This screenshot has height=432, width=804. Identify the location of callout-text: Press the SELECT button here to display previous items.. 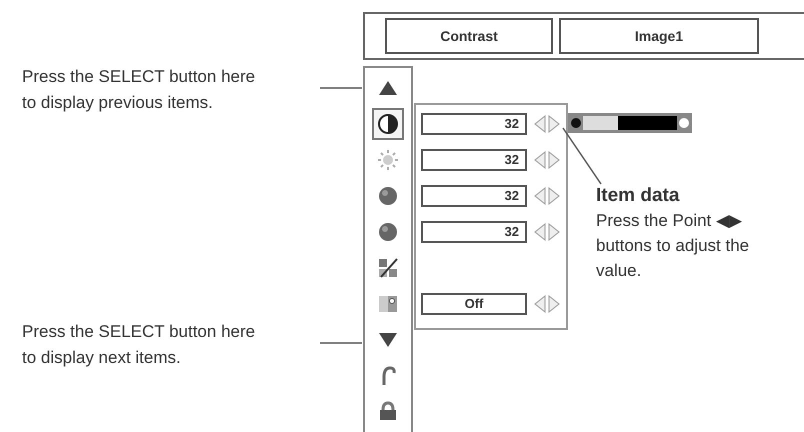
(139, 90).